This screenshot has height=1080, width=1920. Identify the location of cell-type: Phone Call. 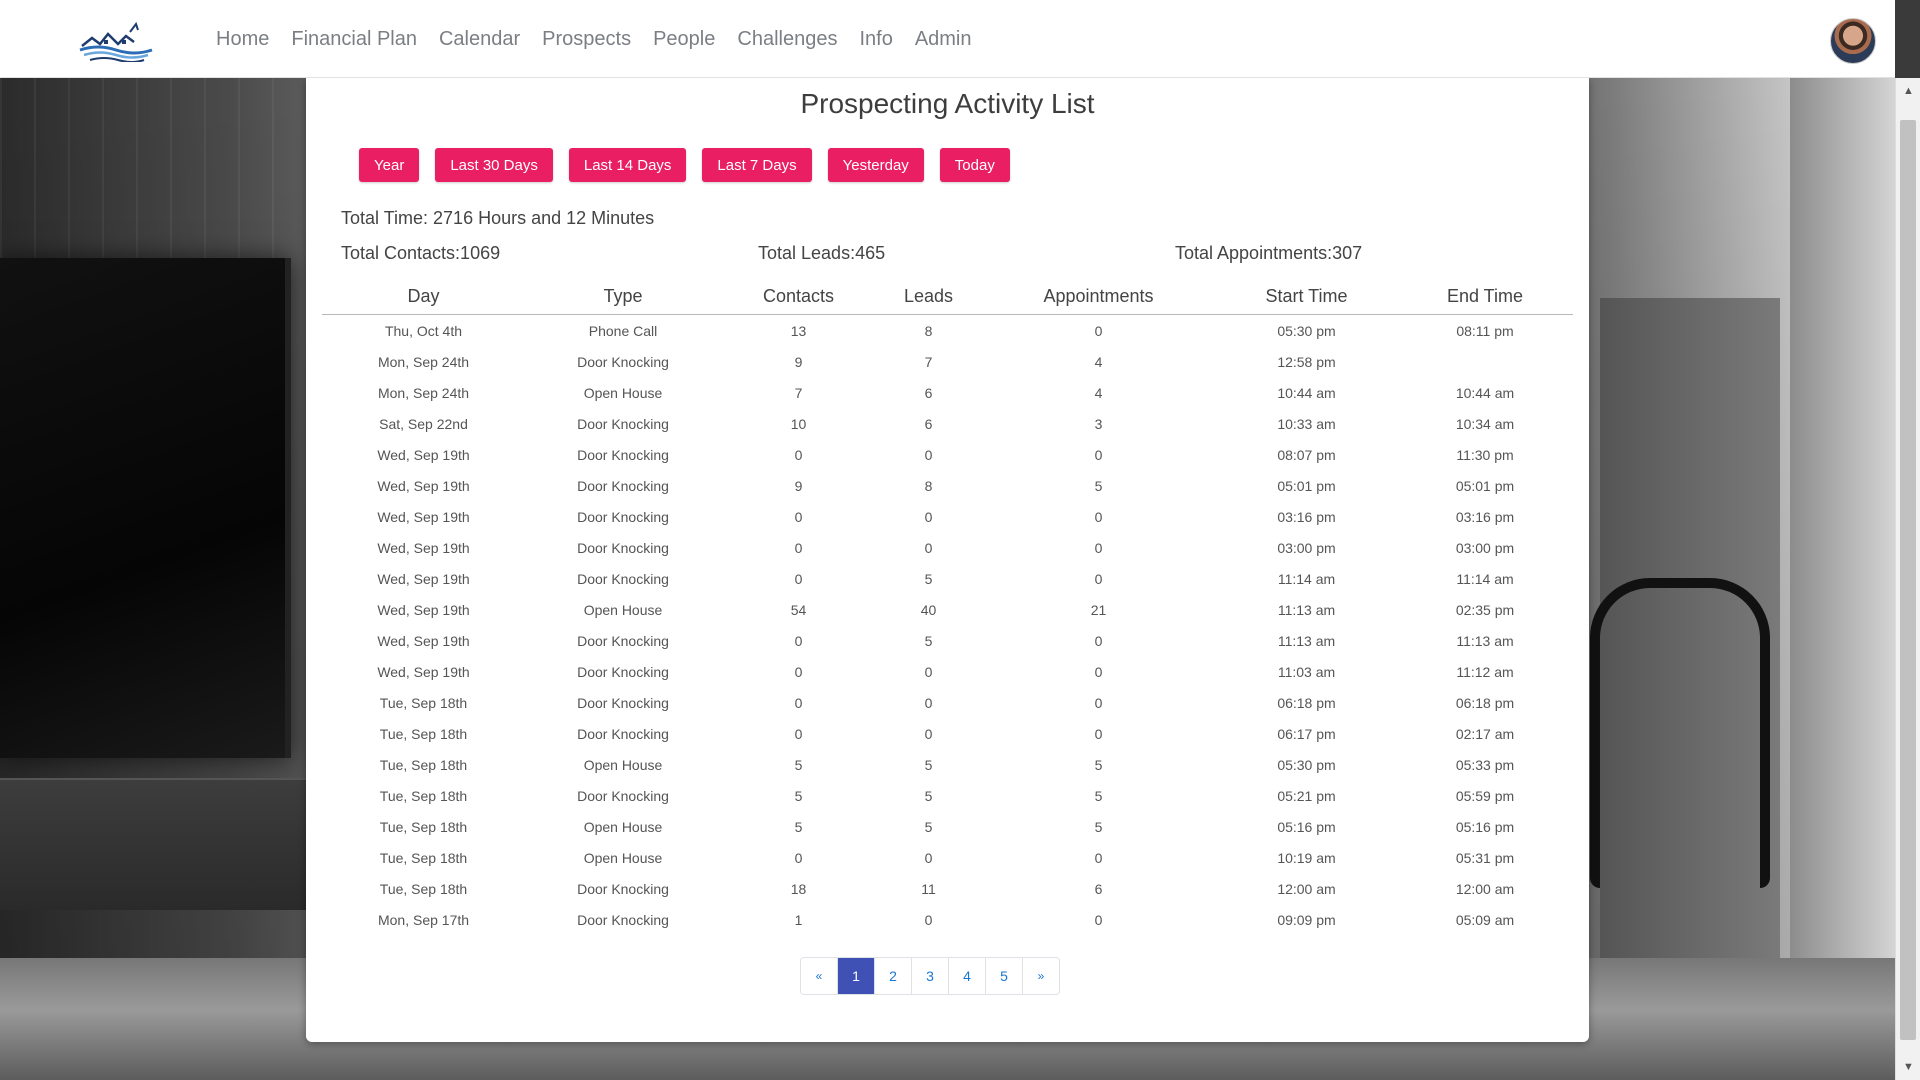
(623, 330).